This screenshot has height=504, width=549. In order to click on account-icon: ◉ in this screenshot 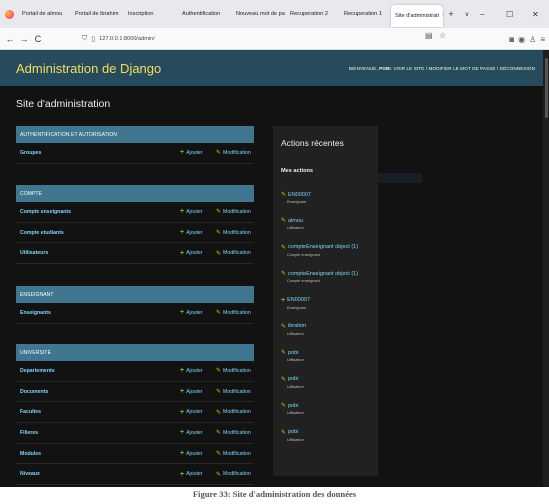, I will do `click(521, 39)`.